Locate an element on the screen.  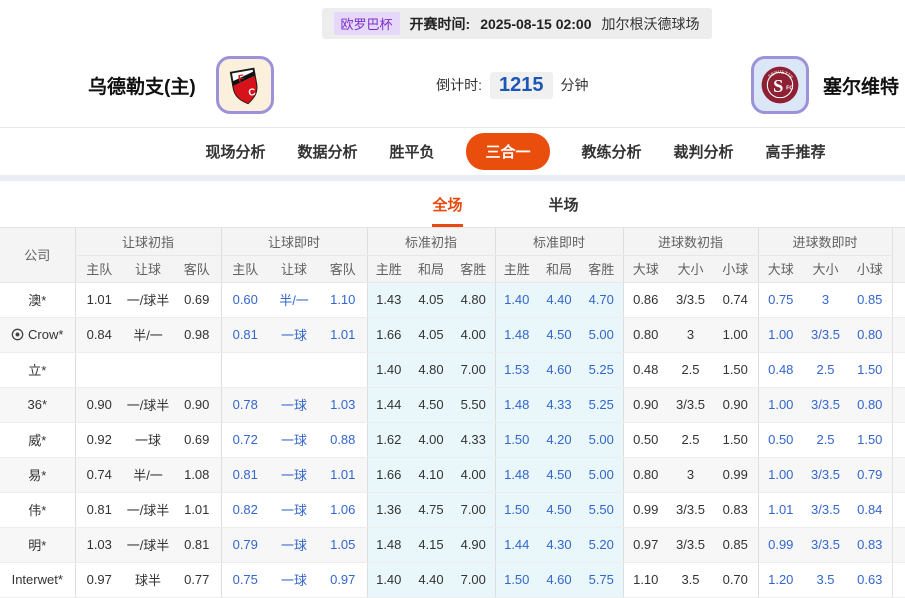
company-name: 明* is located at coordinates (37, 545).